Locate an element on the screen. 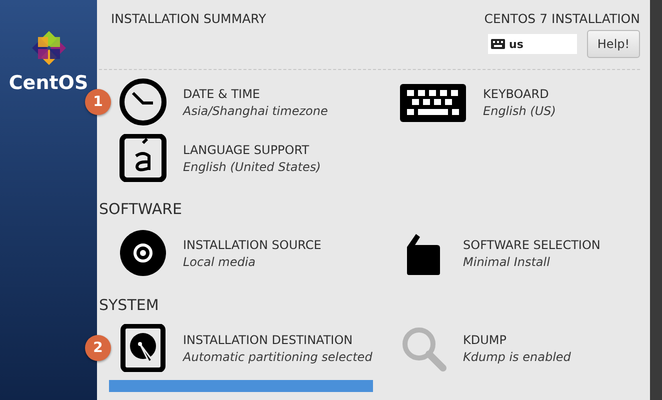 The height and width of the screenshot is (400, 662). spoke-status: English (United States) is located at coordinates (252, 167).